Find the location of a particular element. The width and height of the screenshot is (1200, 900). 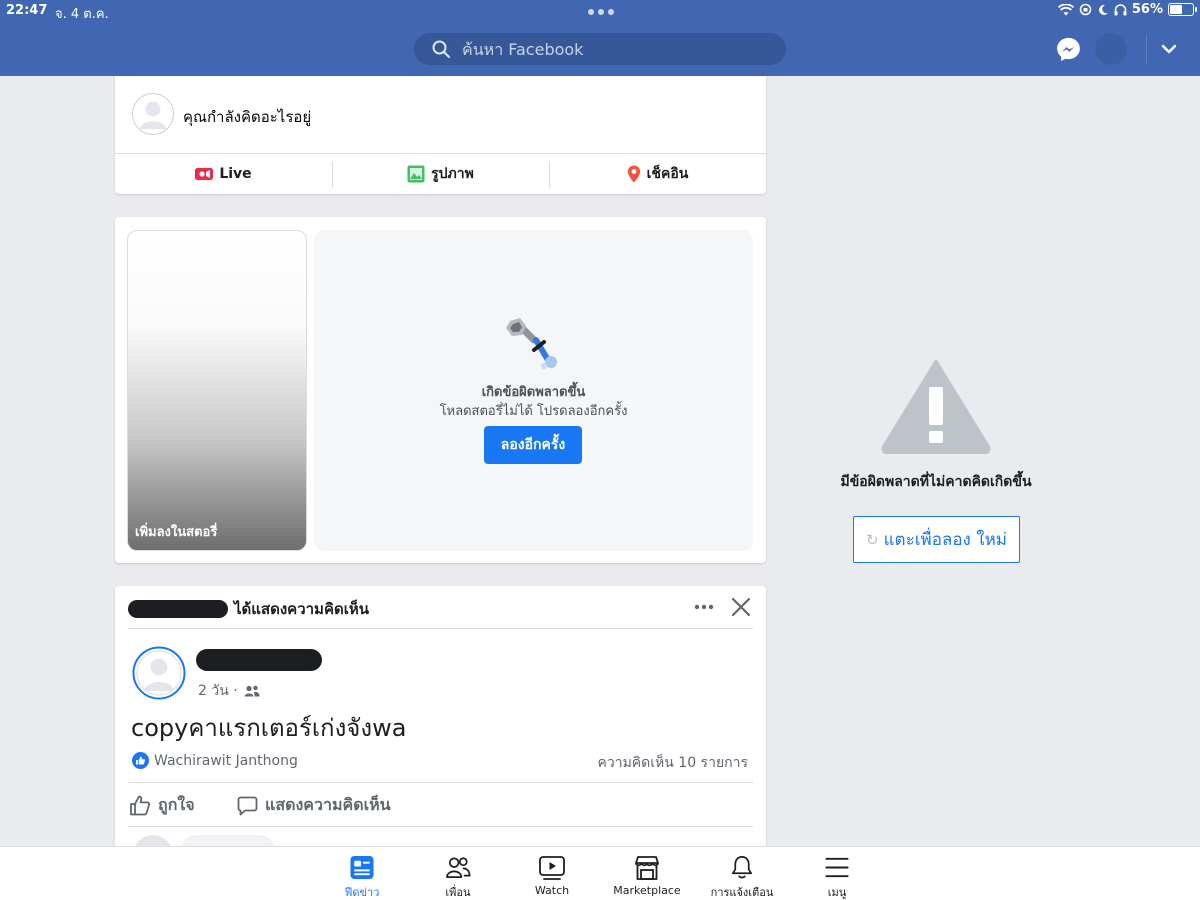

headphones-icon is located at coordinates (1120, 9).